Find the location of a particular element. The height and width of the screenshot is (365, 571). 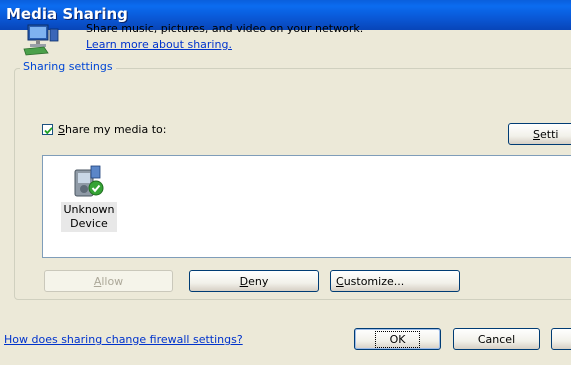

cancel-button: Cancel is located at coordinates (496, 339).